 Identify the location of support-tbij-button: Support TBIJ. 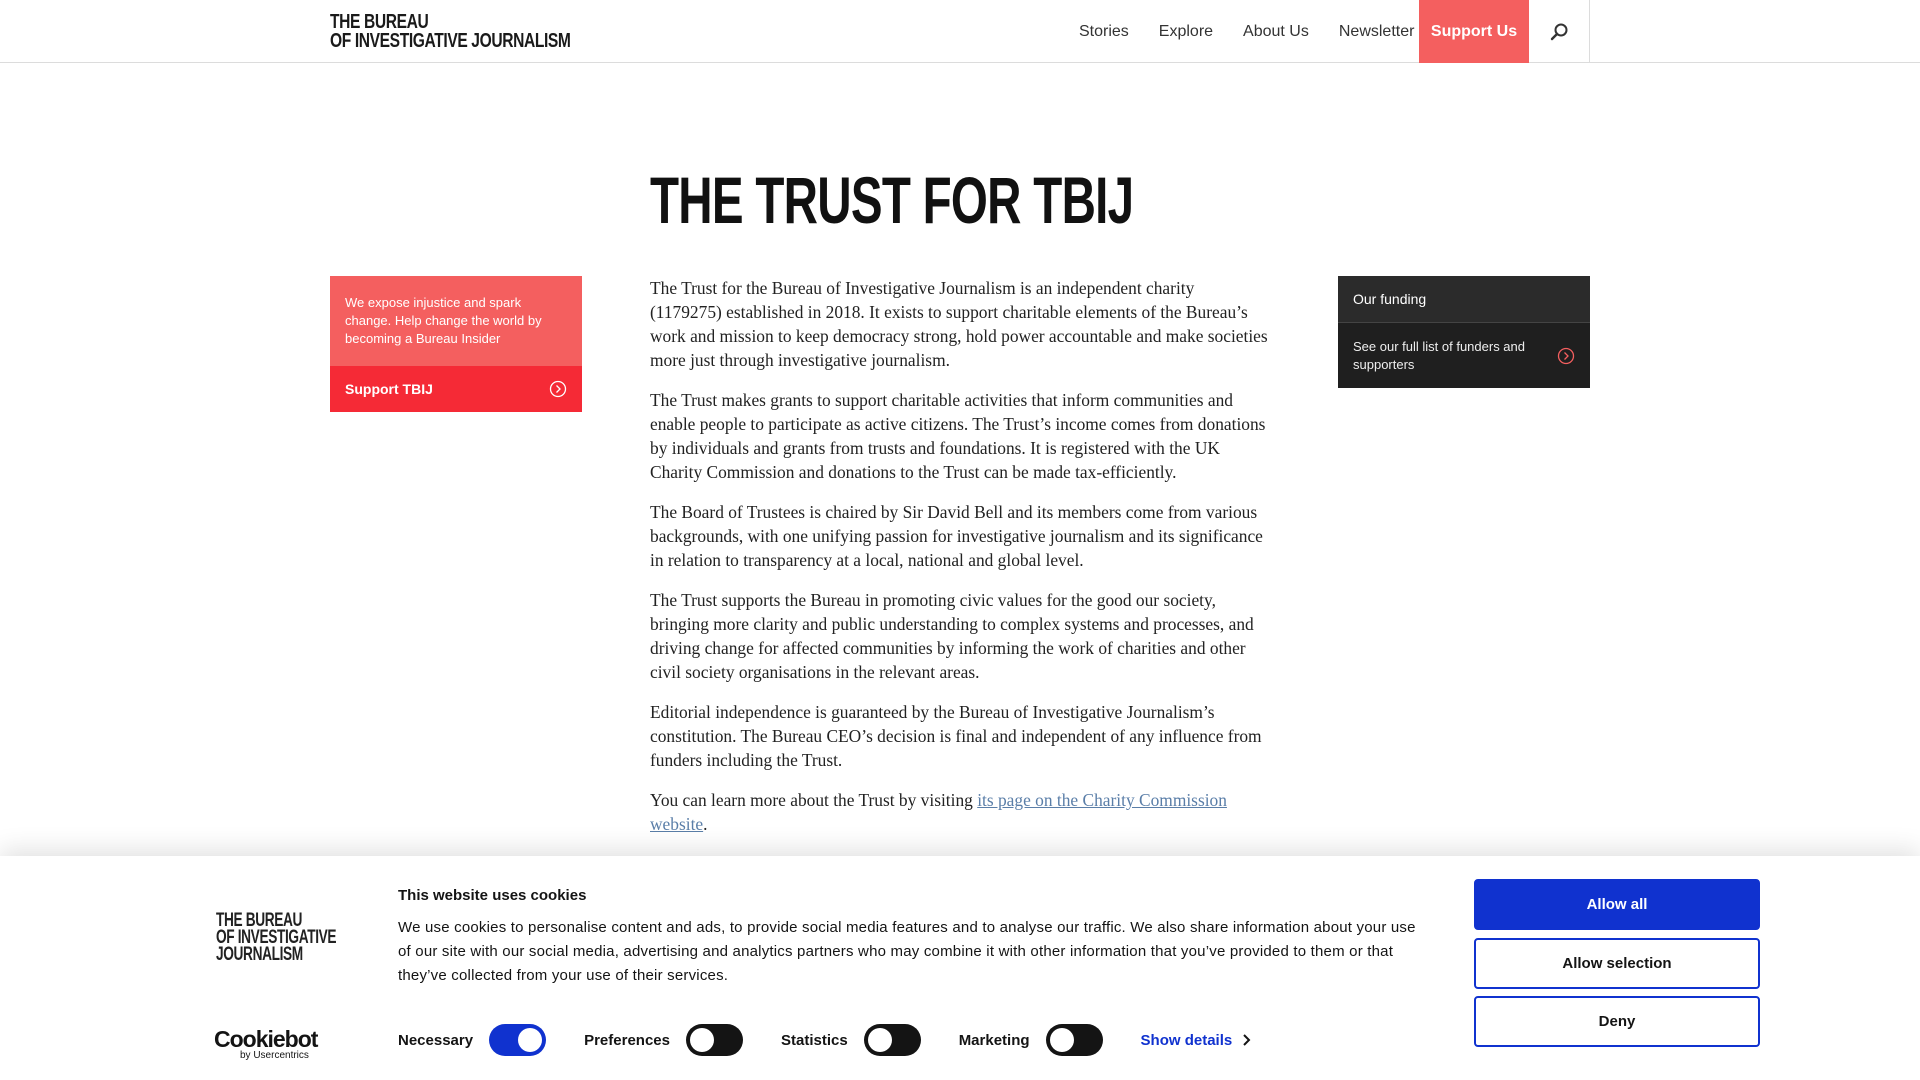
(456, 389).